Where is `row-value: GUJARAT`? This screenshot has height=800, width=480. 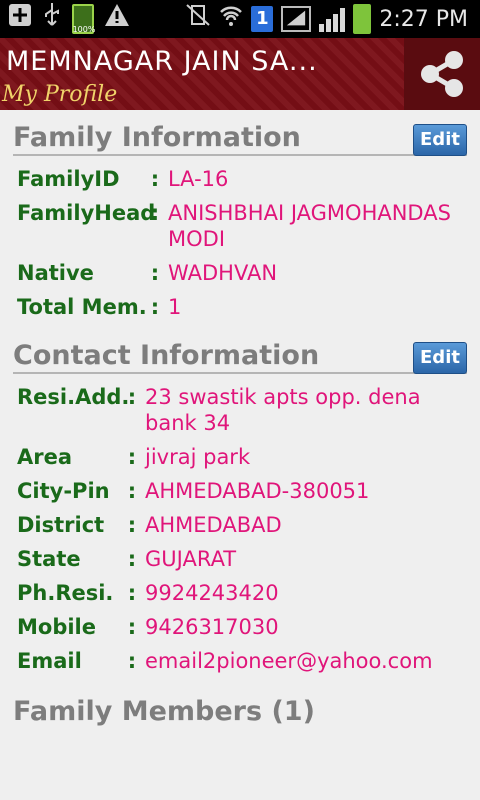 row-value: GUJARAT is located at coordinates (191, 559).